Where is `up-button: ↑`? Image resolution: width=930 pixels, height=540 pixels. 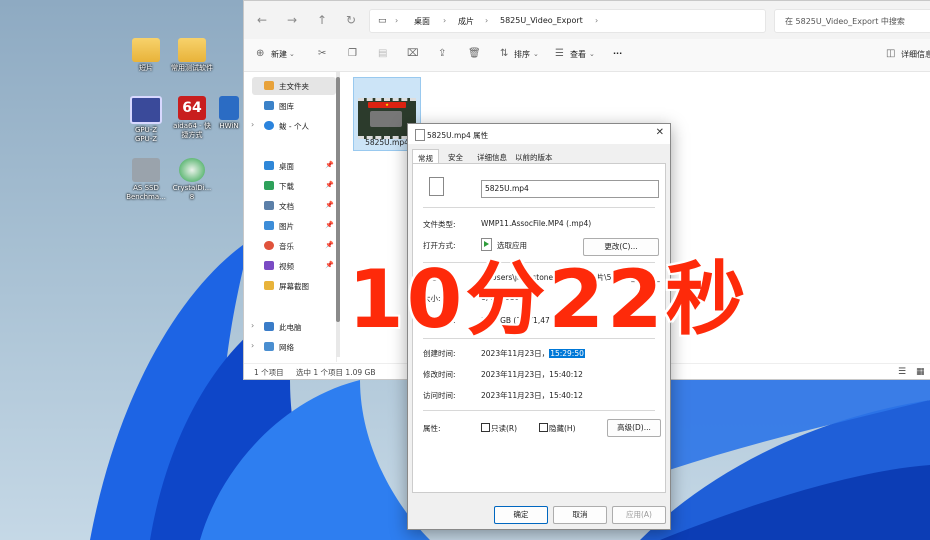 up-button: ↑ is located at coordinates (322, 20).